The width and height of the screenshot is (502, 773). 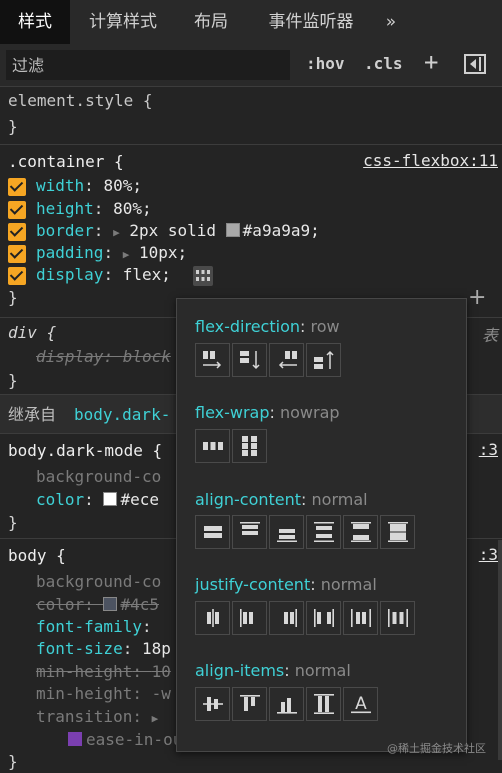 What do you see at coordinates (281, 499) in the screenshot?
I see `align-content-label: align-content: normal` at bounding box center [281, 499].